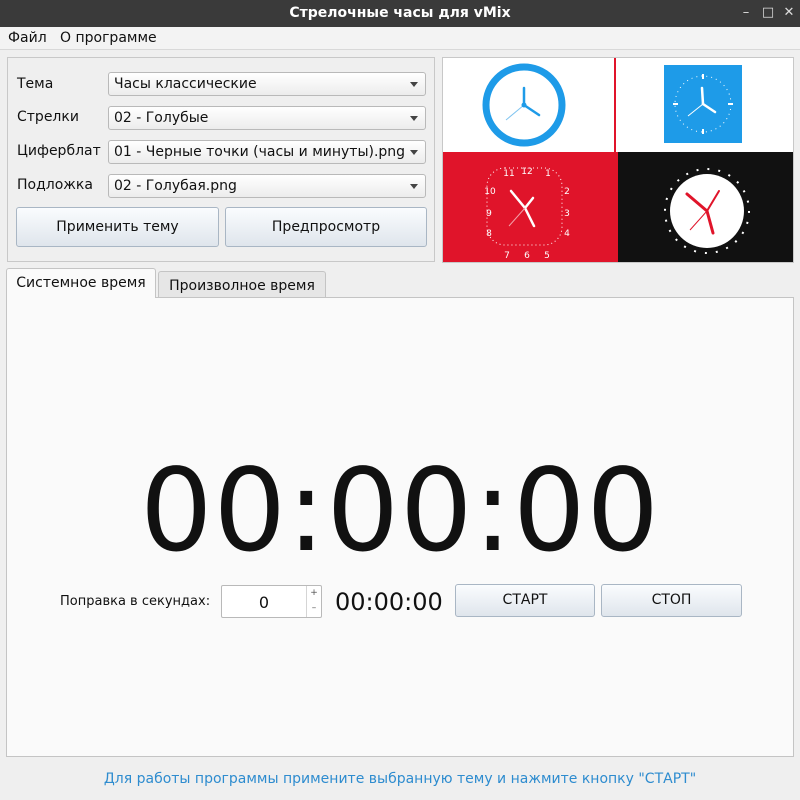  I want to click on spin-up-icon: +, so click(314, 593).